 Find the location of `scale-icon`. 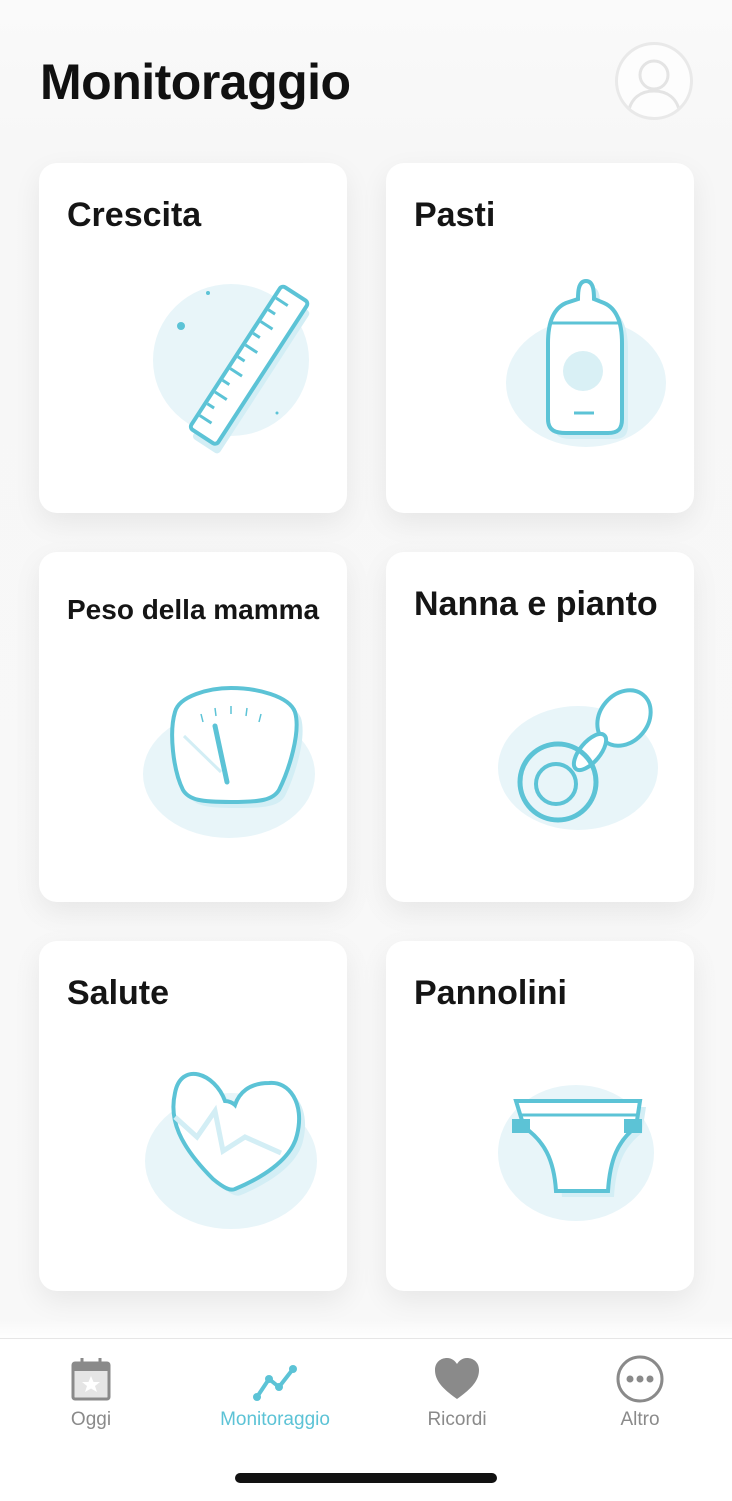

scale-icon is located at coordinates (229, 761).